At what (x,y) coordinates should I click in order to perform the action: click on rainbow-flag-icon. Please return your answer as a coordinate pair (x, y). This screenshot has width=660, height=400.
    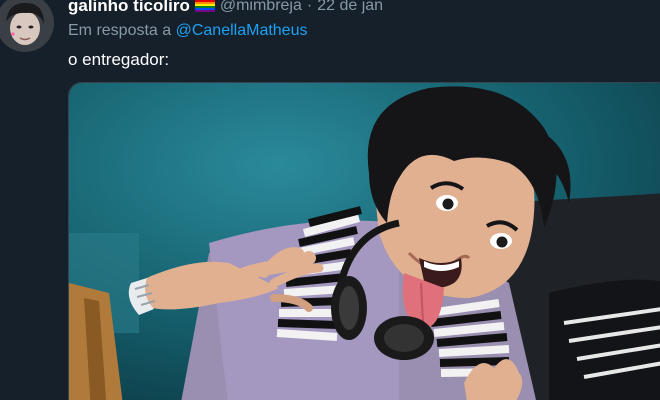
    Looking at the image, I should click on (204, 6).